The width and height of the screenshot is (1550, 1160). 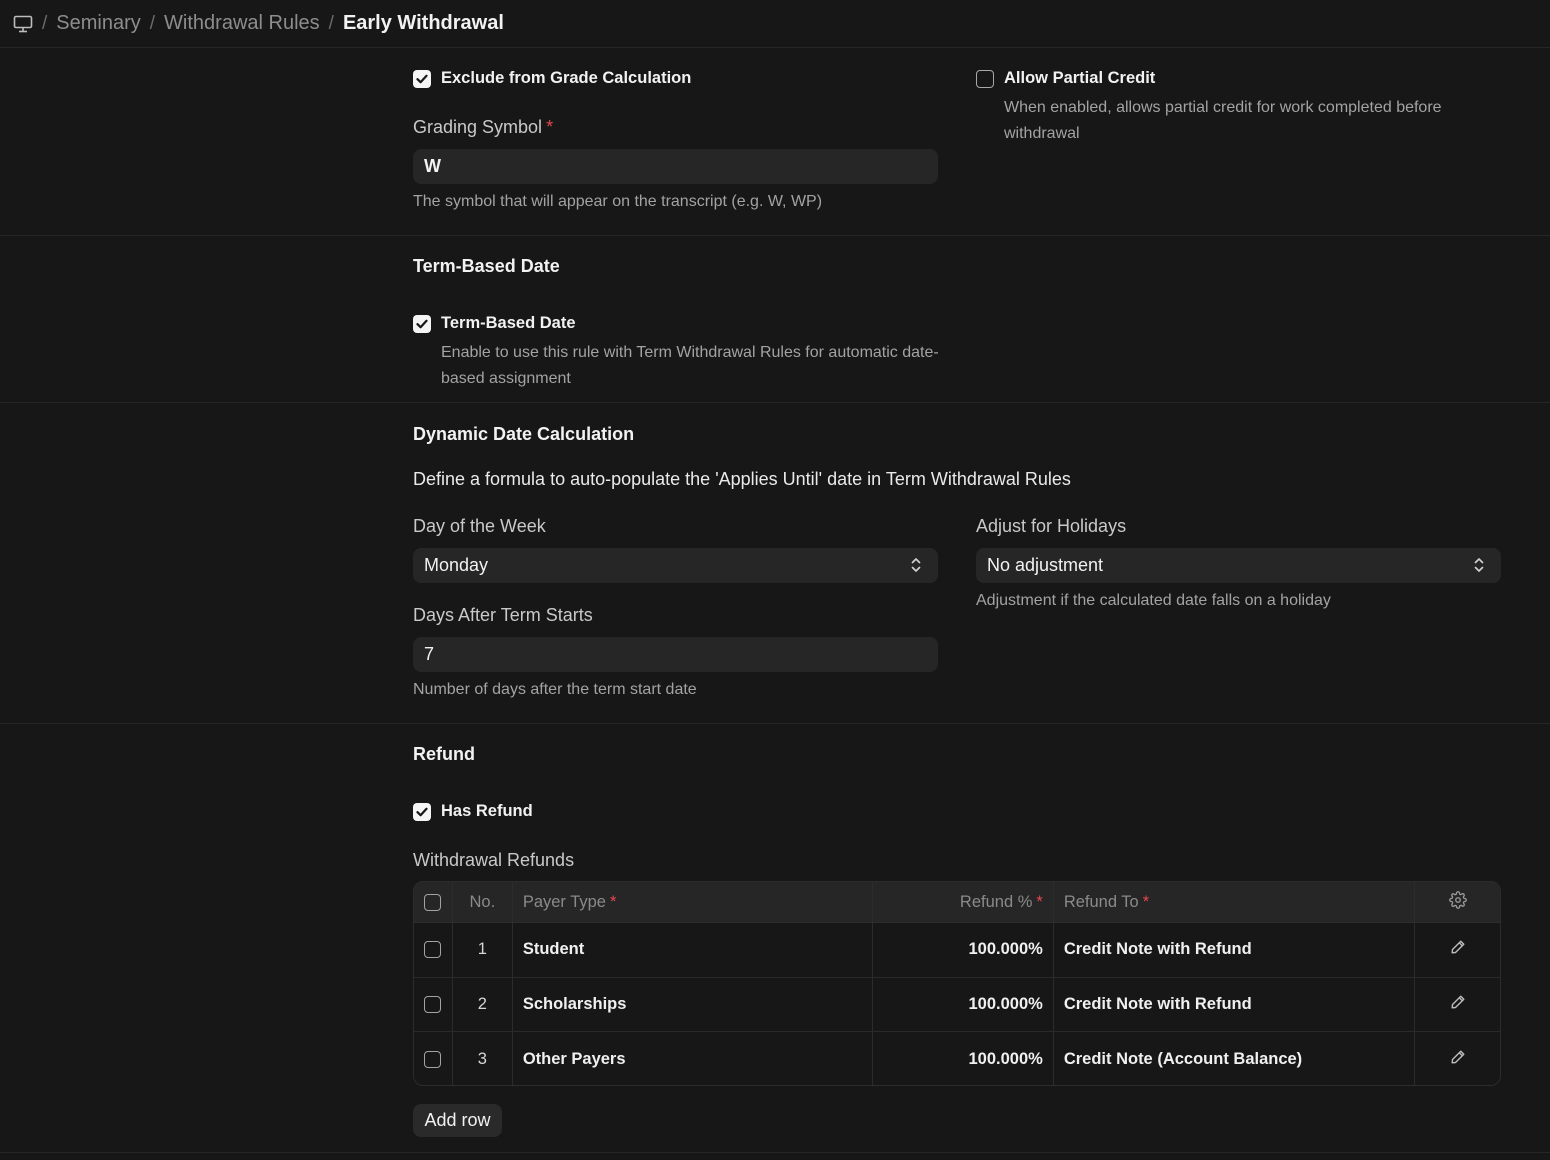 I want to click on days-after-term-label: Days After Term Starts, so click(x=503, y=615).